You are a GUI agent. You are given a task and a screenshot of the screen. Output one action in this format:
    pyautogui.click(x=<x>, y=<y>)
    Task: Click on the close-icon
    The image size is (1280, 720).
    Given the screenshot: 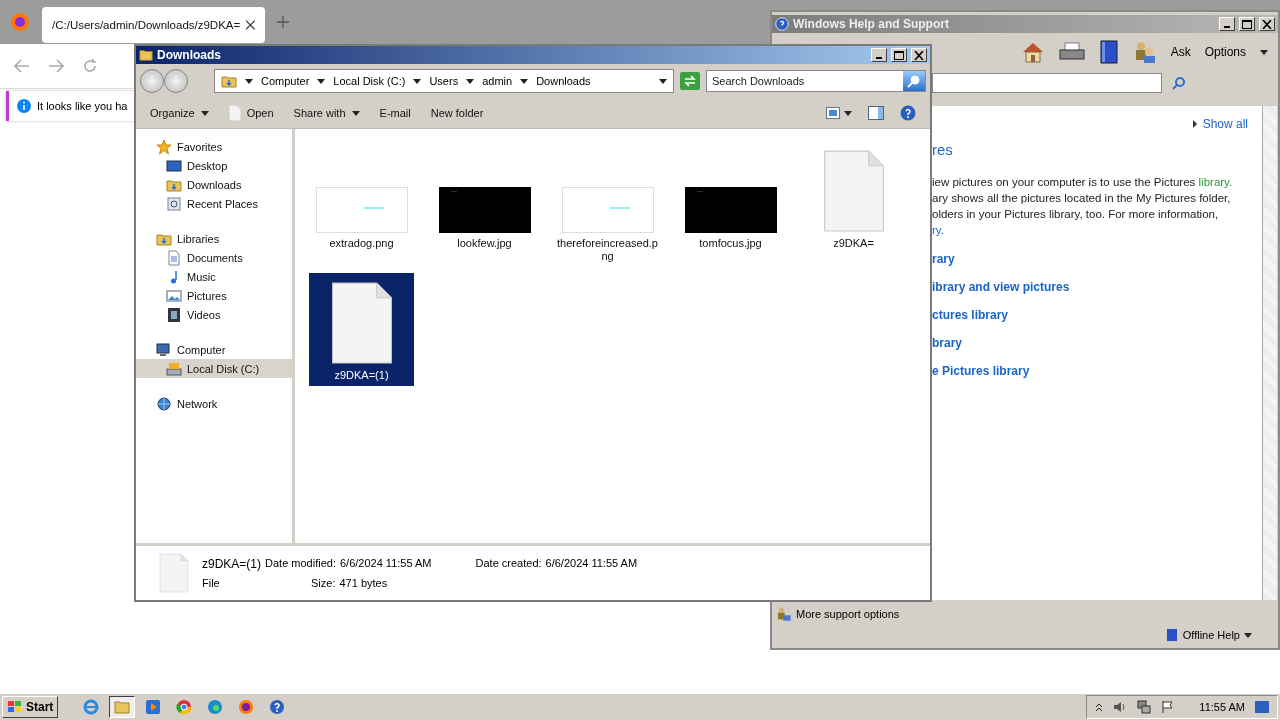 What is the action you would take?
    pyautogui.click(x=250, y=25)
    